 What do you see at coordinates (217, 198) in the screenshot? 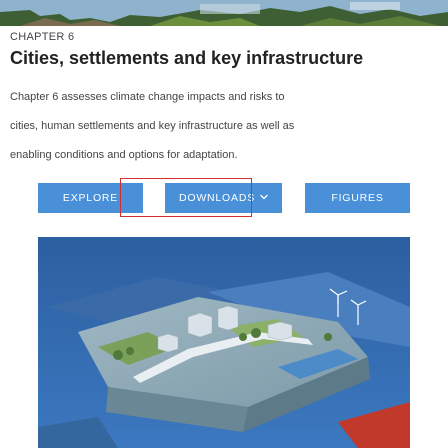
I see `downloads-label: DOWNLOADS` at bounding box center [217, 198].